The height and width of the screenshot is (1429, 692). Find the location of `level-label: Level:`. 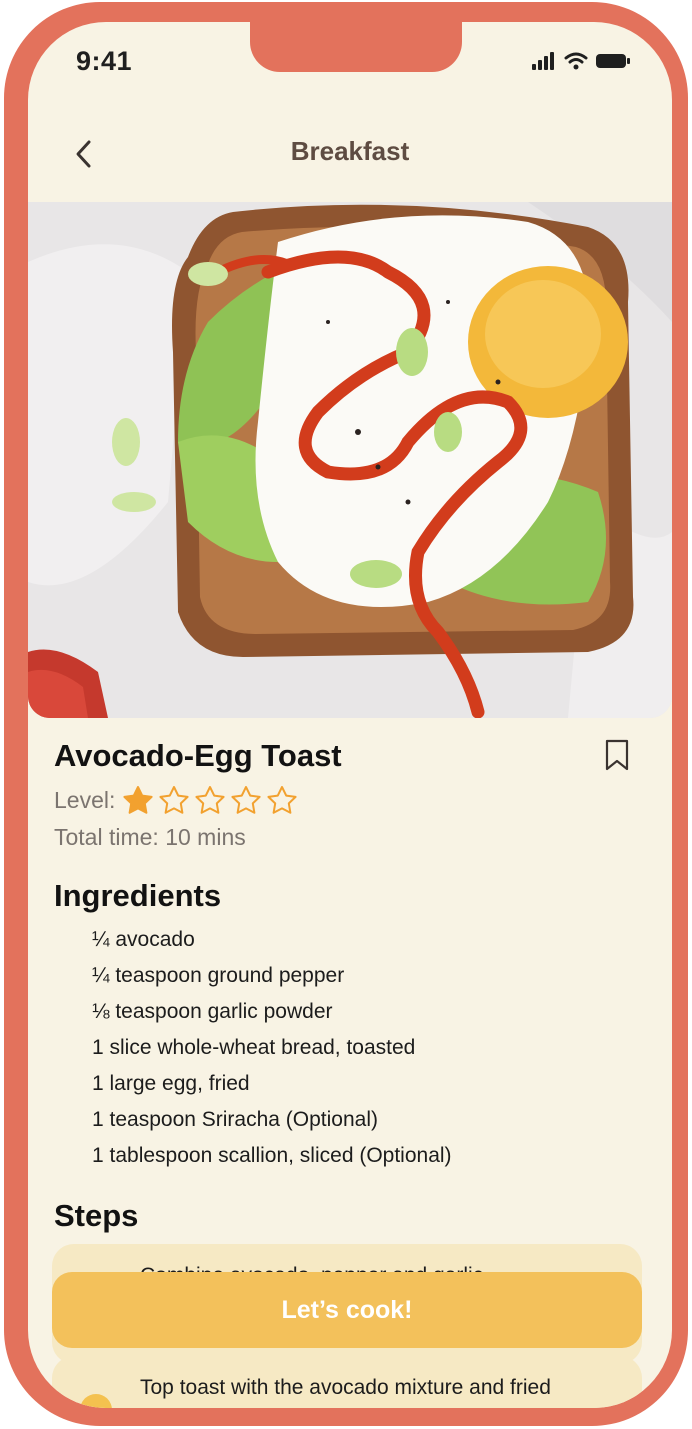

level-label: Level: is located at coordinates (85, 799).